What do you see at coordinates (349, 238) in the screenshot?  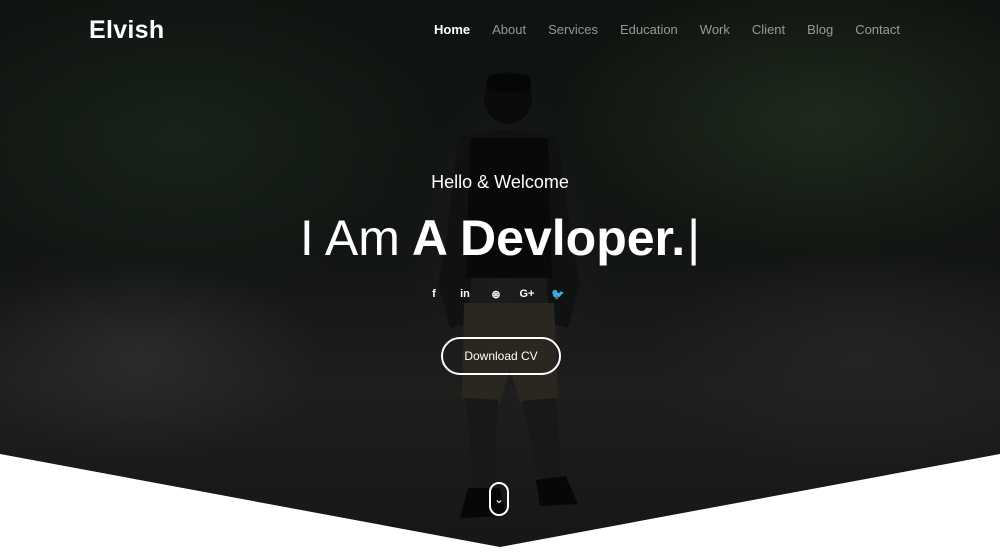 I see `headline-prefix: I Am` at bounding box center [349, 238].